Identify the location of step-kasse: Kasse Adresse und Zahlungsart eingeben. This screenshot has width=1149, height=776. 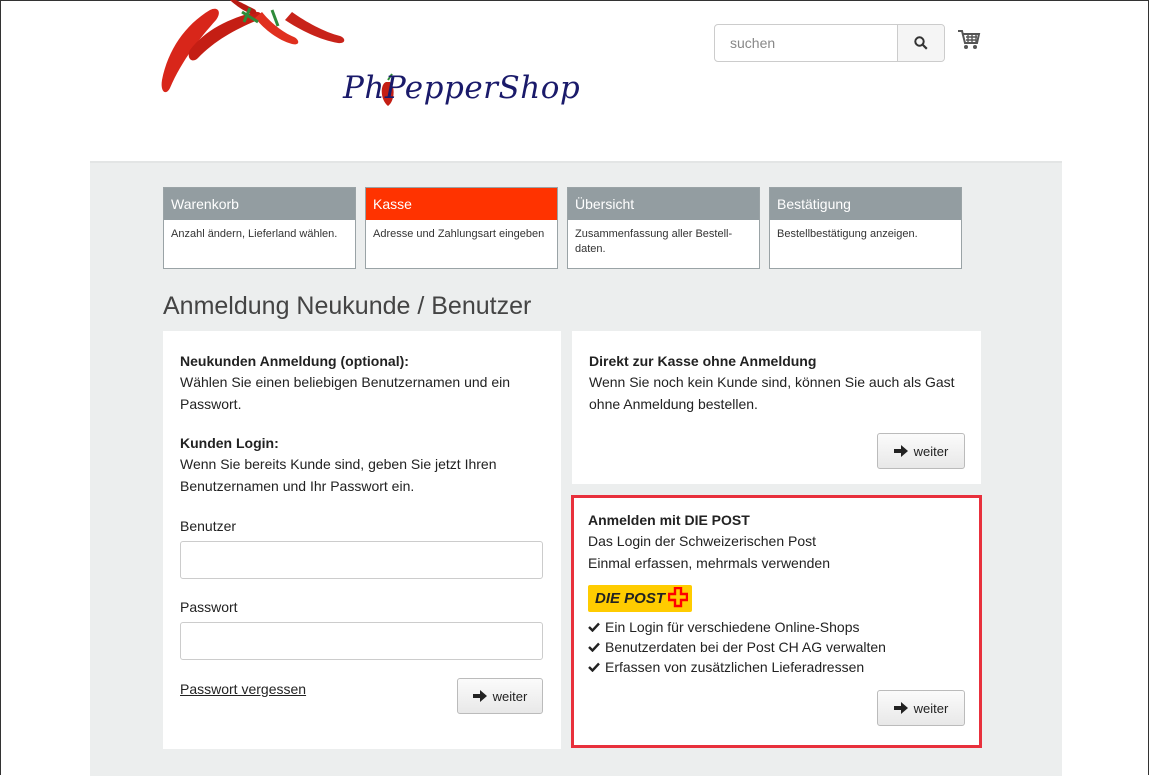
(461, 228).